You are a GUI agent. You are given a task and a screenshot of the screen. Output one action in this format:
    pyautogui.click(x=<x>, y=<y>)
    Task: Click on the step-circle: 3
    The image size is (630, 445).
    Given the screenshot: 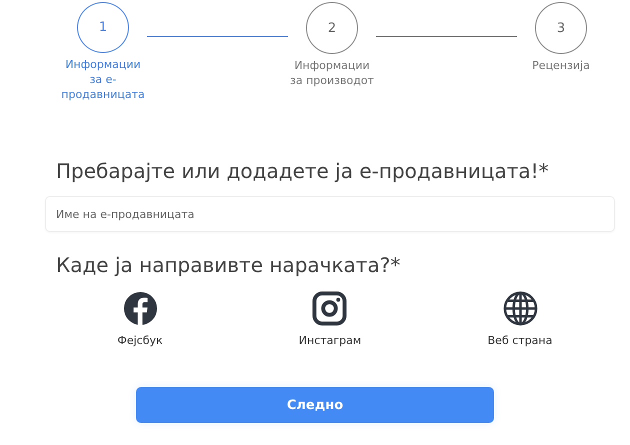 What is the action you would take?
    pyautogui.click(x=561, y=28)
    